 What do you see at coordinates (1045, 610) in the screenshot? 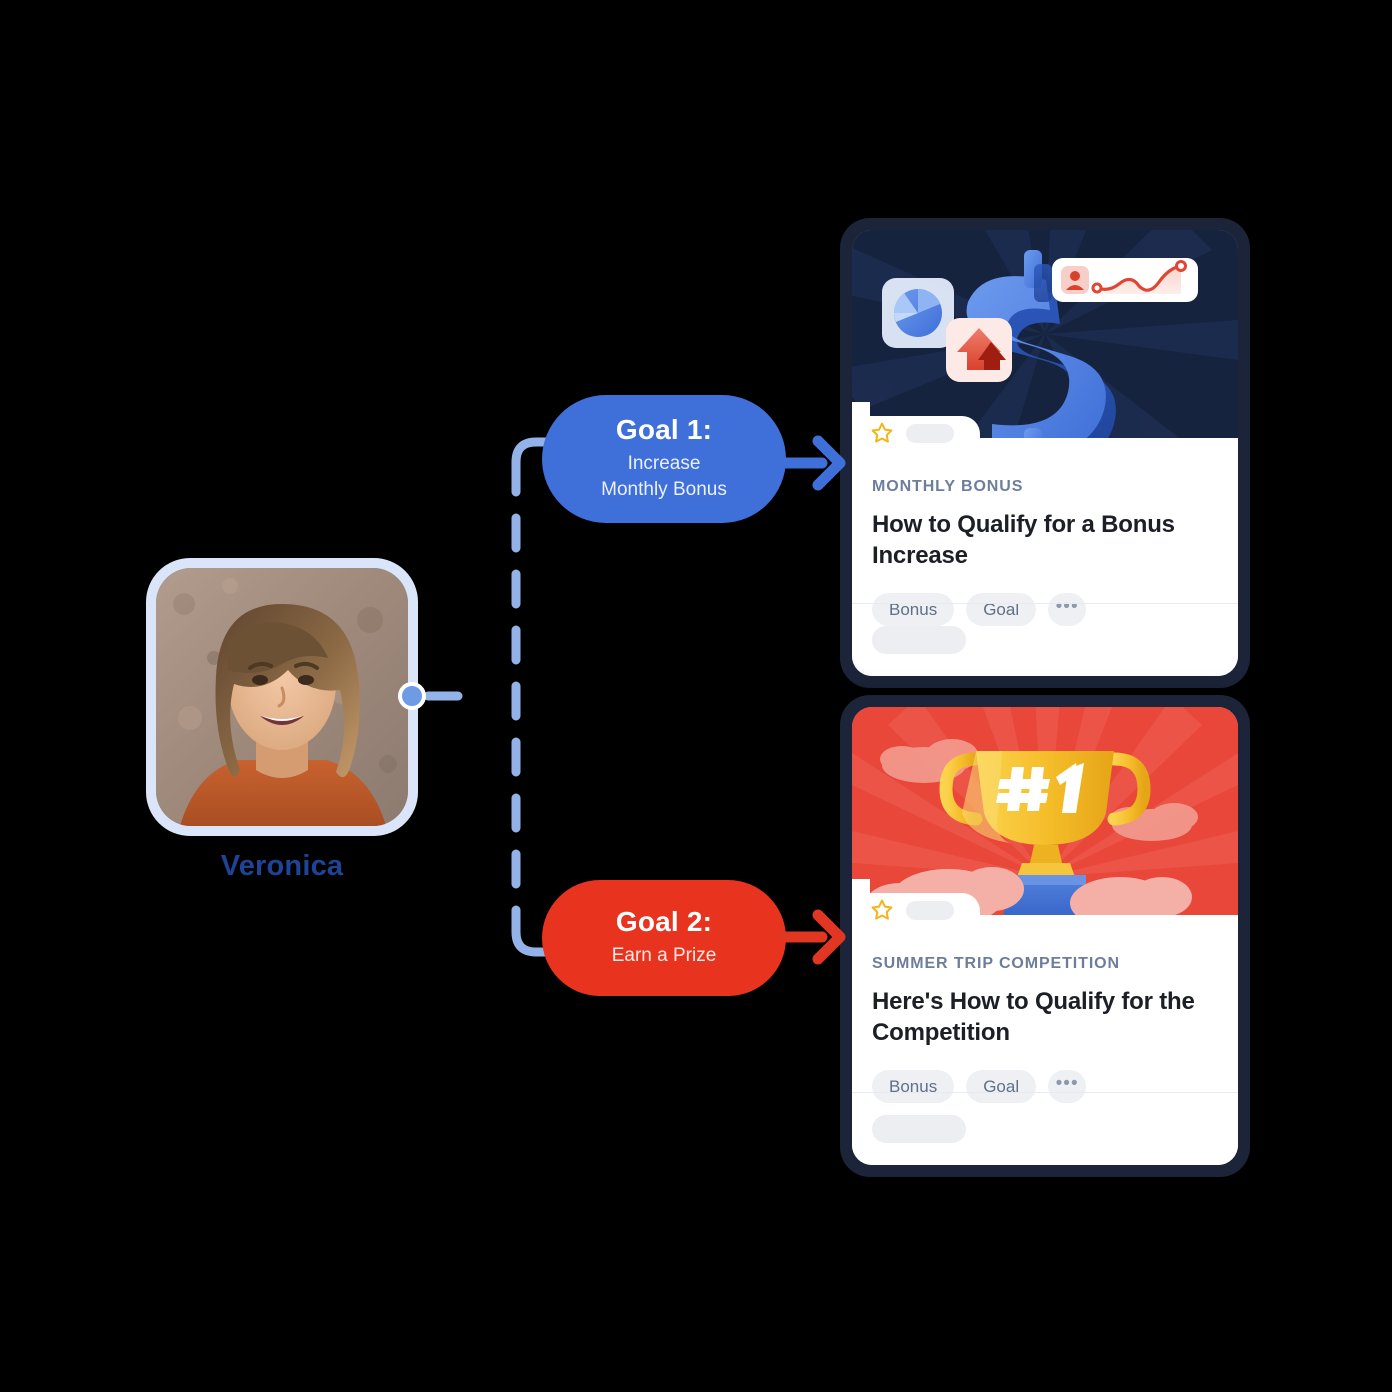
I see `card-1-chip-row: Bonus Goal •••` at bounding box center [1045, 610].